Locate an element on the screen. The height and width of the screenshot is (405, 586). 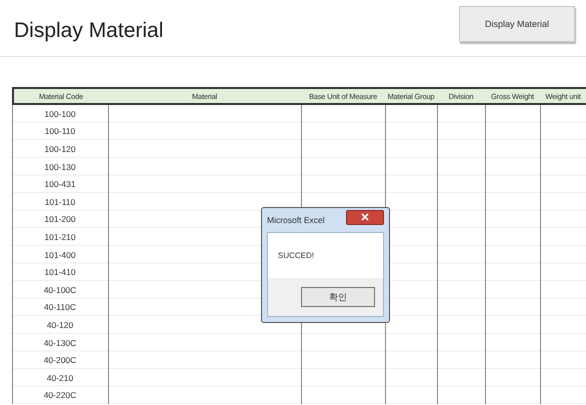
table-cell-text: 40-130C is located at coordinates (60, 343).